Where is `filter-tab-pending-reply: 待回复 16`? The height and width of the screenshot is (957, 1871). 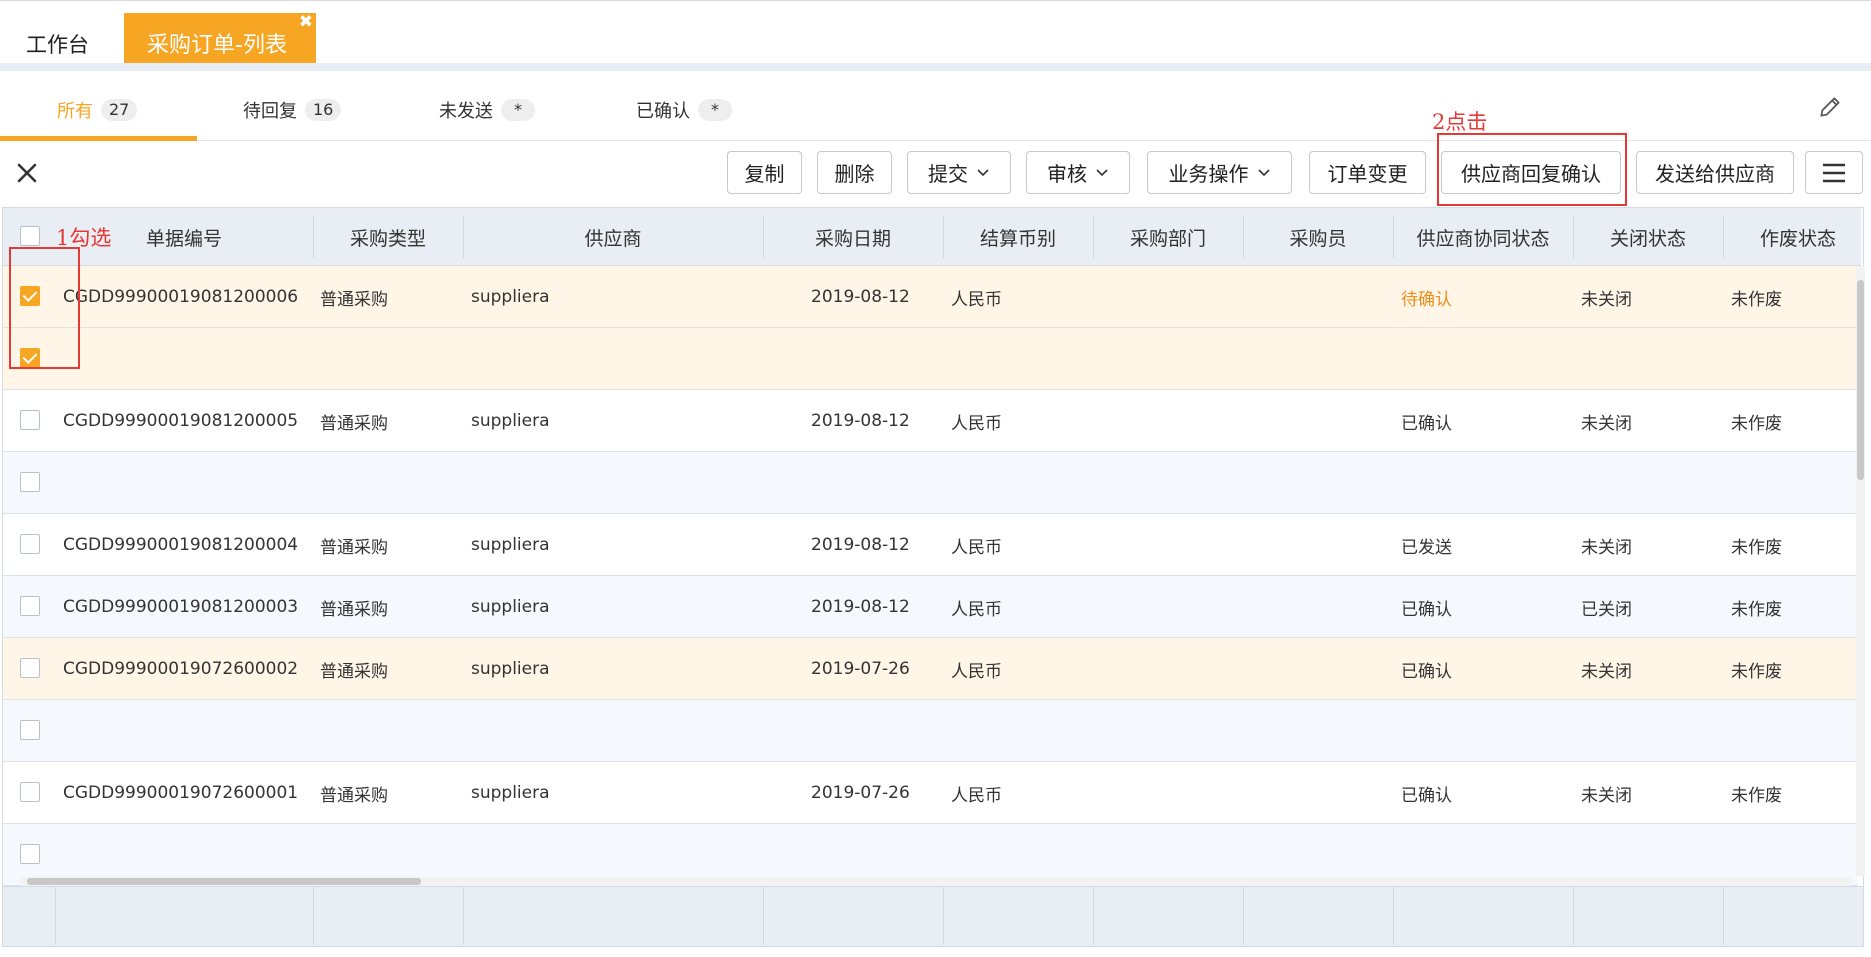
filter-tab-pending-reply: 待回复 16 is located at coordinates (292, 110).